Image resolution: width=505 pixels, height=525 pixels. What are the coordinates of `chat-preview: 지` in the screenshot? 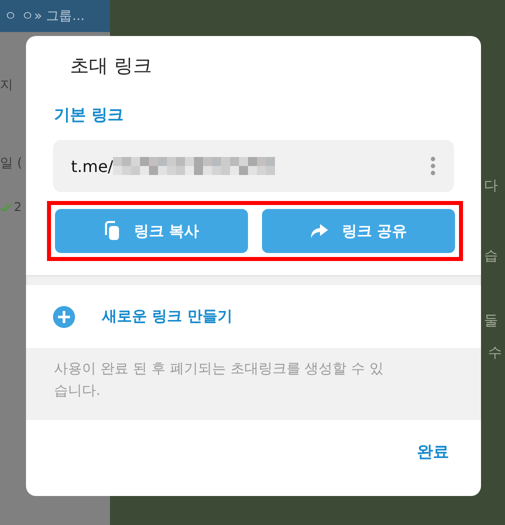 It's located at (6, 85).